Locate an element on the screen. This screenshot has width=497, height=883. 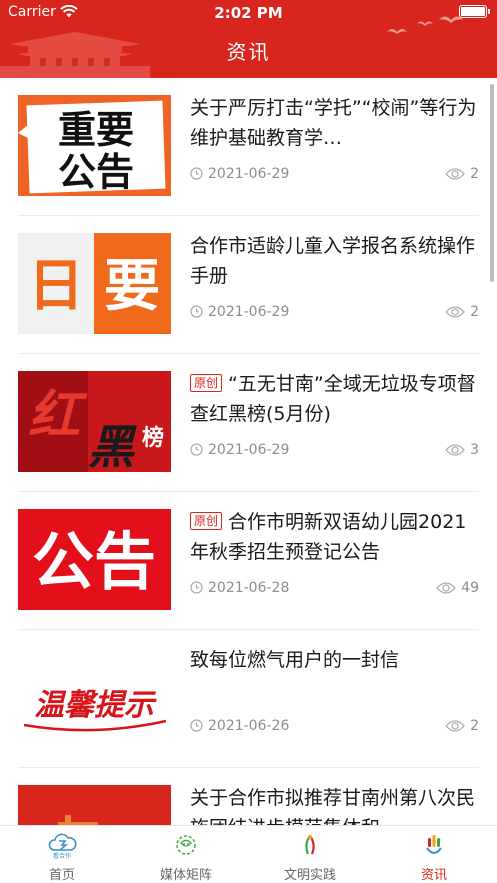
news-item: 日 要 合作市适龄儿童入学报名系统操作手册 2021-06-29 2 is located at coordinates (248, 285).